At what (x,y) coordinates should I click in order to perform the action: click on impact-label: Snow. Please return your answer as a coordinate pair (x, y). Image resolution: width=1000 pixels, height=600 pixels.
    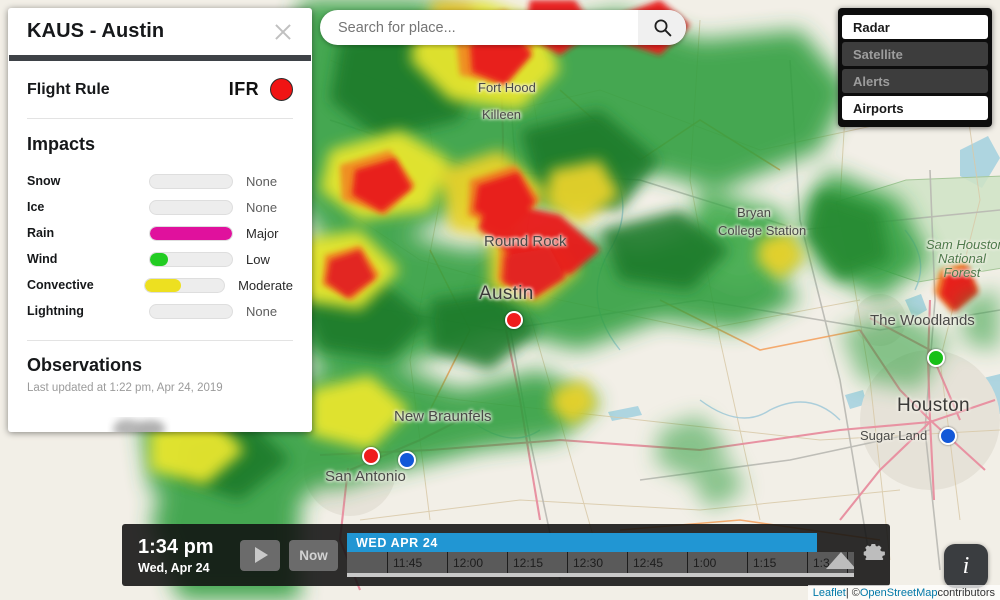
    Looking at the image, I should click on (44, 181).